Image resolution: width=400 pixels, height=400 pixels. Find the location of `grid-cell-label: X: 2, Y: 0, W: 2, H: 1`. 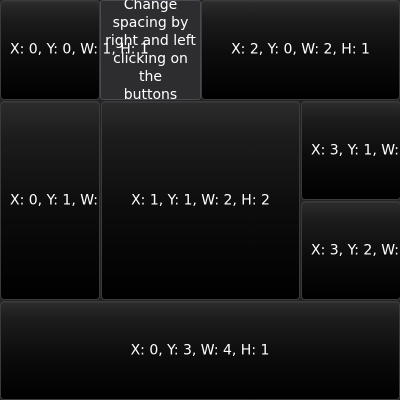

grid-cell-label: X: 2, Y: 0, W: 2, H: 1 is located at coordinates (300, 49).